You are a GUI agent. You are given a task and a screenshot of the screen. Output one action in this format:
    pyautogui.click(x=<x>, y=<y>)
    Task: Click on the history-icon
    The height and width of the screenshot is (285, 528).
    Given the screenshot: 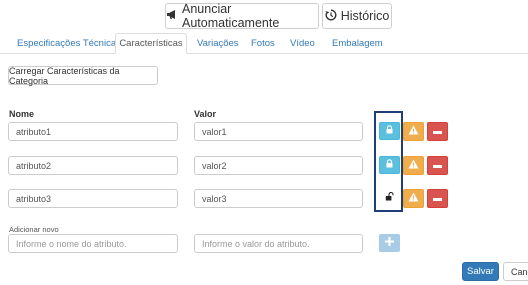 What is the action you would take?
    pyautogui.click(x=331, y=16)
    